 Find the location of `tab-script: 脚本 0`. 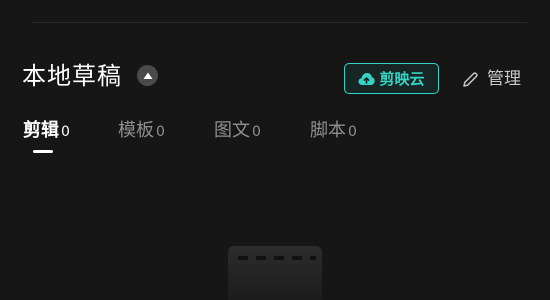

tab-script: 脚本 0 is located at coordinates (333, 131).